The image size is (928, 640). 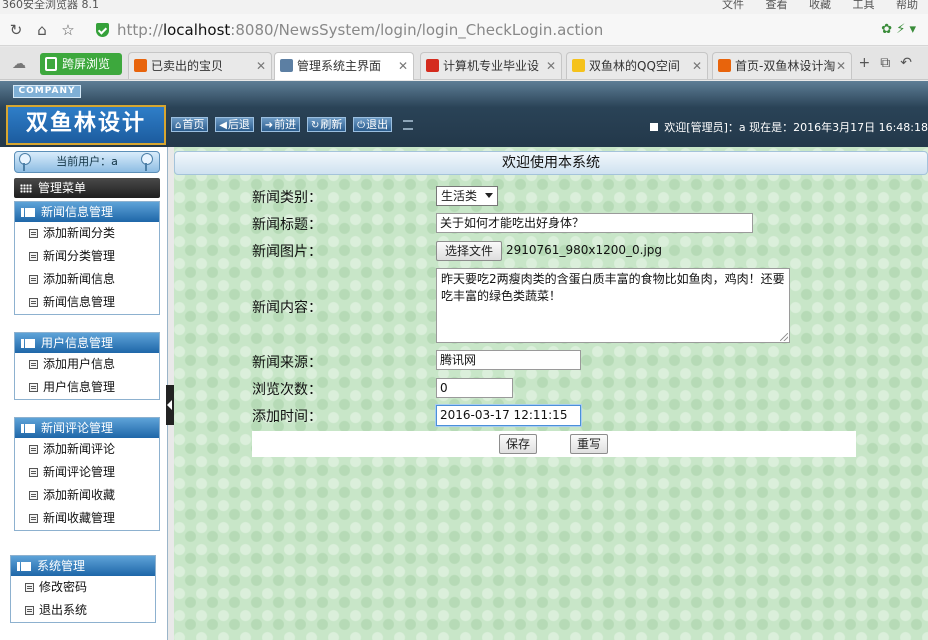 What do you see at coordinates (68, 30) in the screenshot?
I see `bookmark-icon: ☆` at bounding box center [68, 30].